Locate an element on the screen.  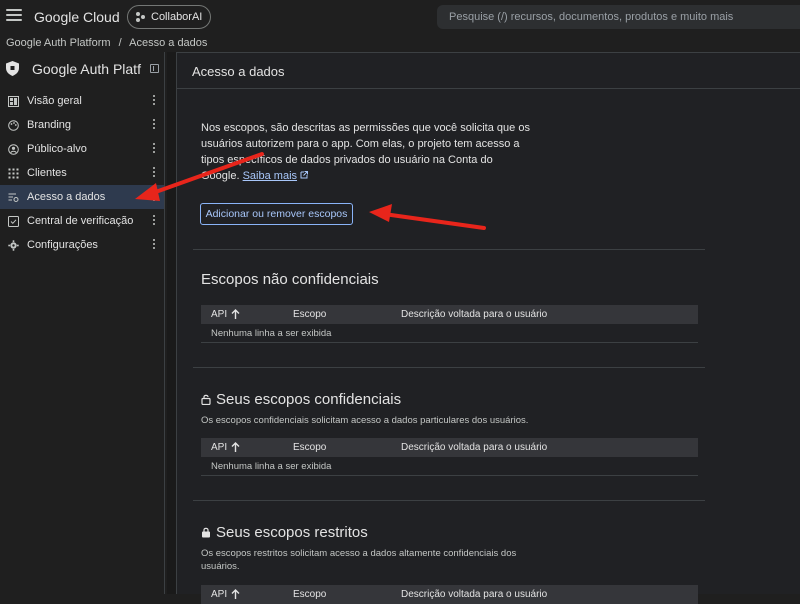
project-picker: CollaborAI is located at coordinates (169, 17).